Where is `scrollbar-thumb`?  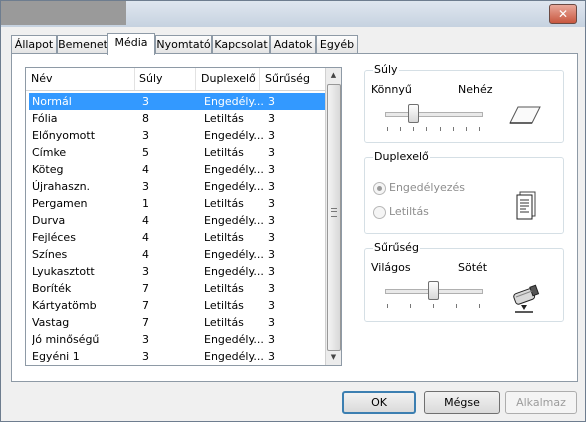 scrollbar-thumb is located at coordinates (334, 217).